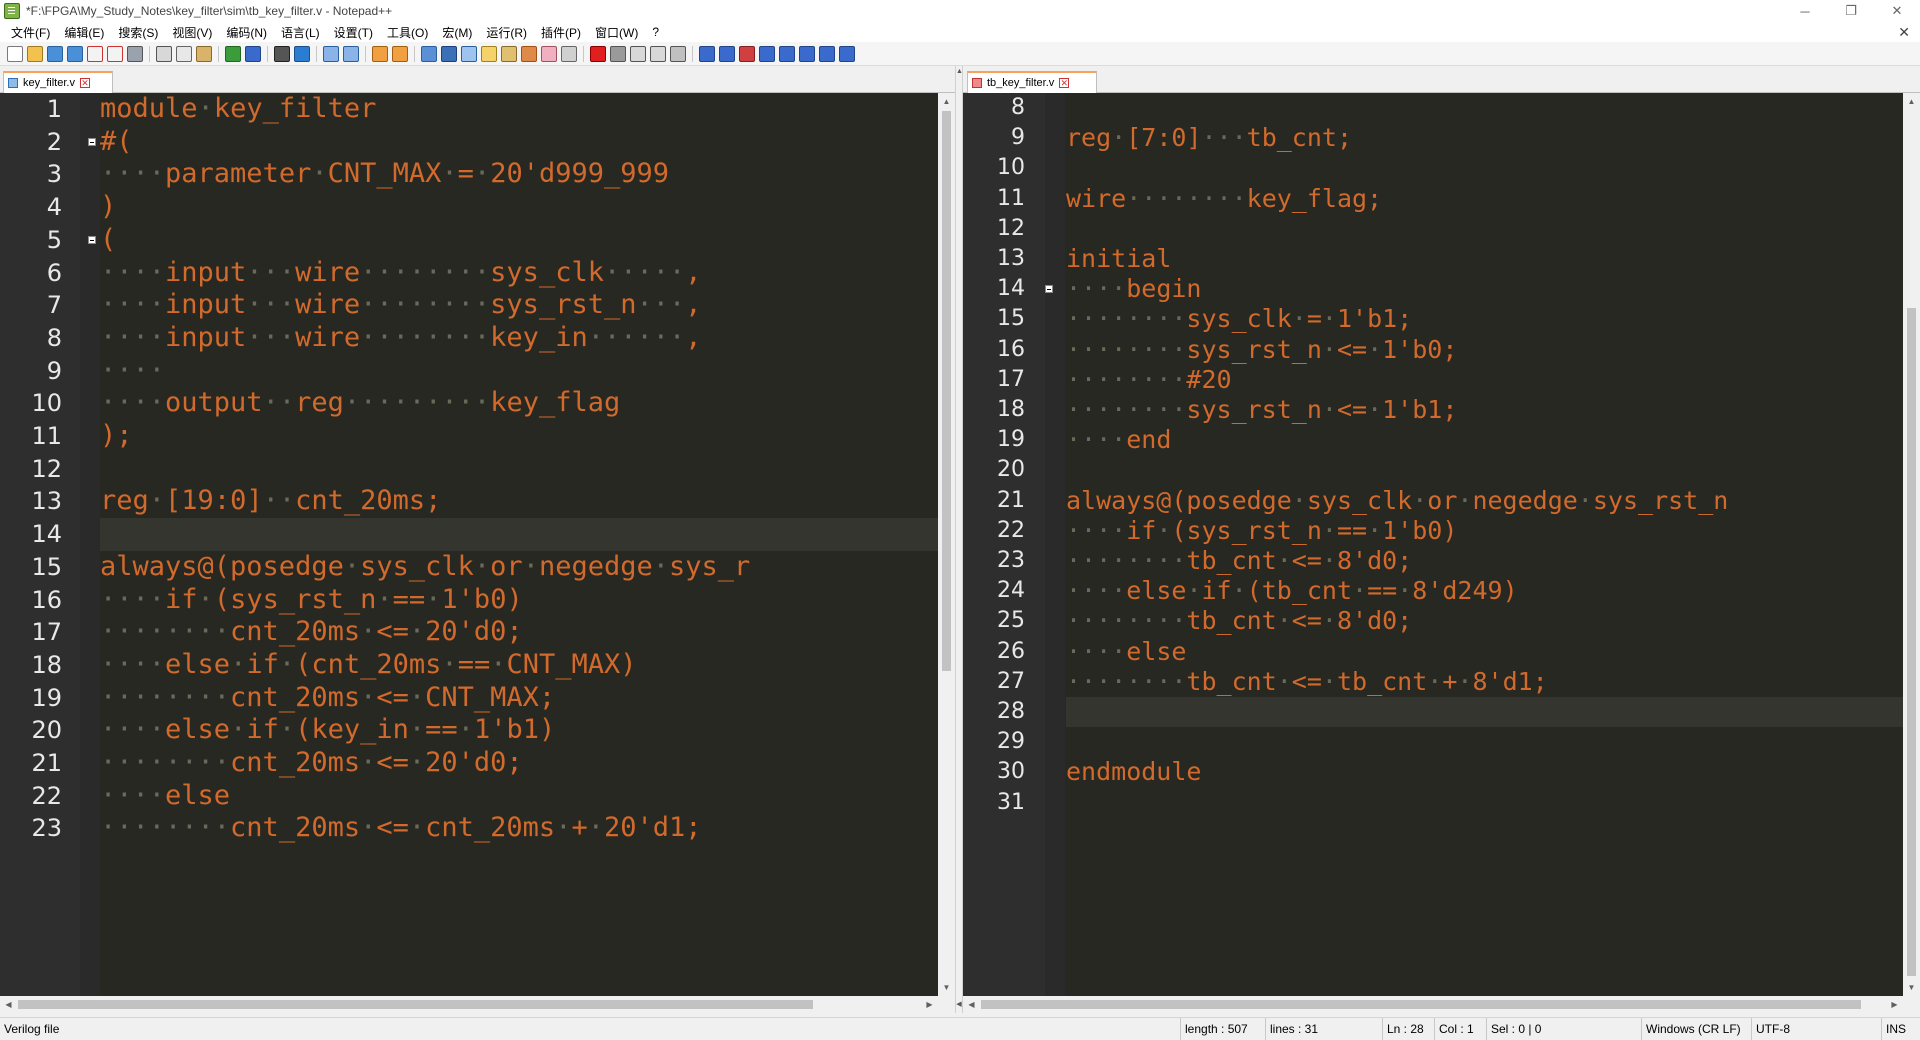 This screenshot has width=1920, height=1040. Describe the element at coordinates (8, 1004) in the screenshot. I see `scroll-left-icon: ◀` at that location.